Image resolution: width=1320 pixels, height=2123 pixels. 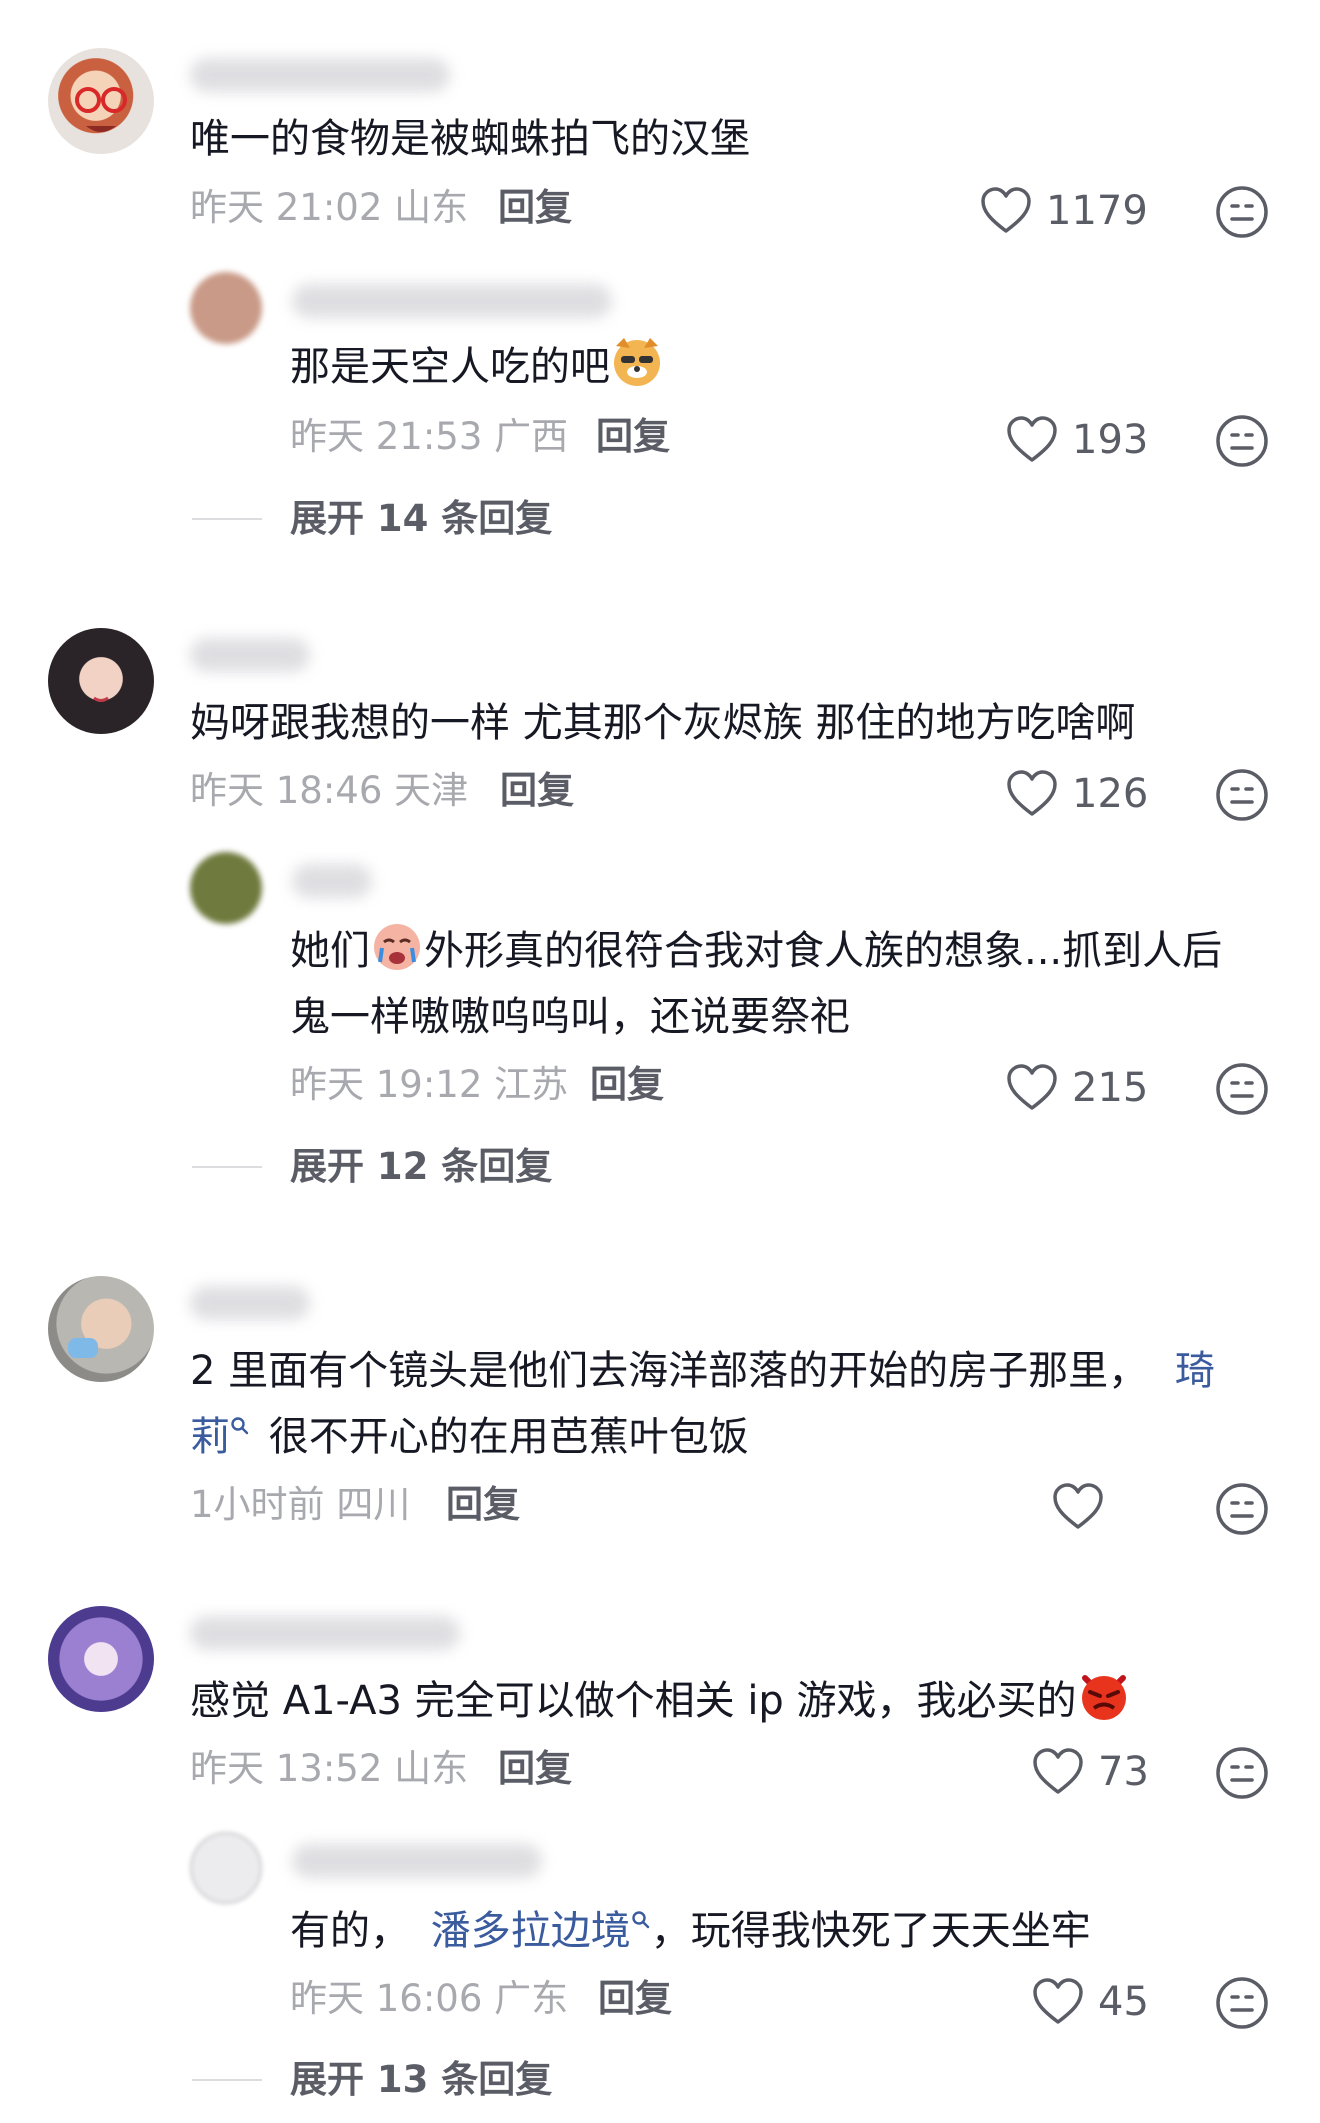 I want to click on comment-text: 感觉 A1-A3 完全可以做个相关 ip 游戏，我必买的, so click(x=660, y=1701).